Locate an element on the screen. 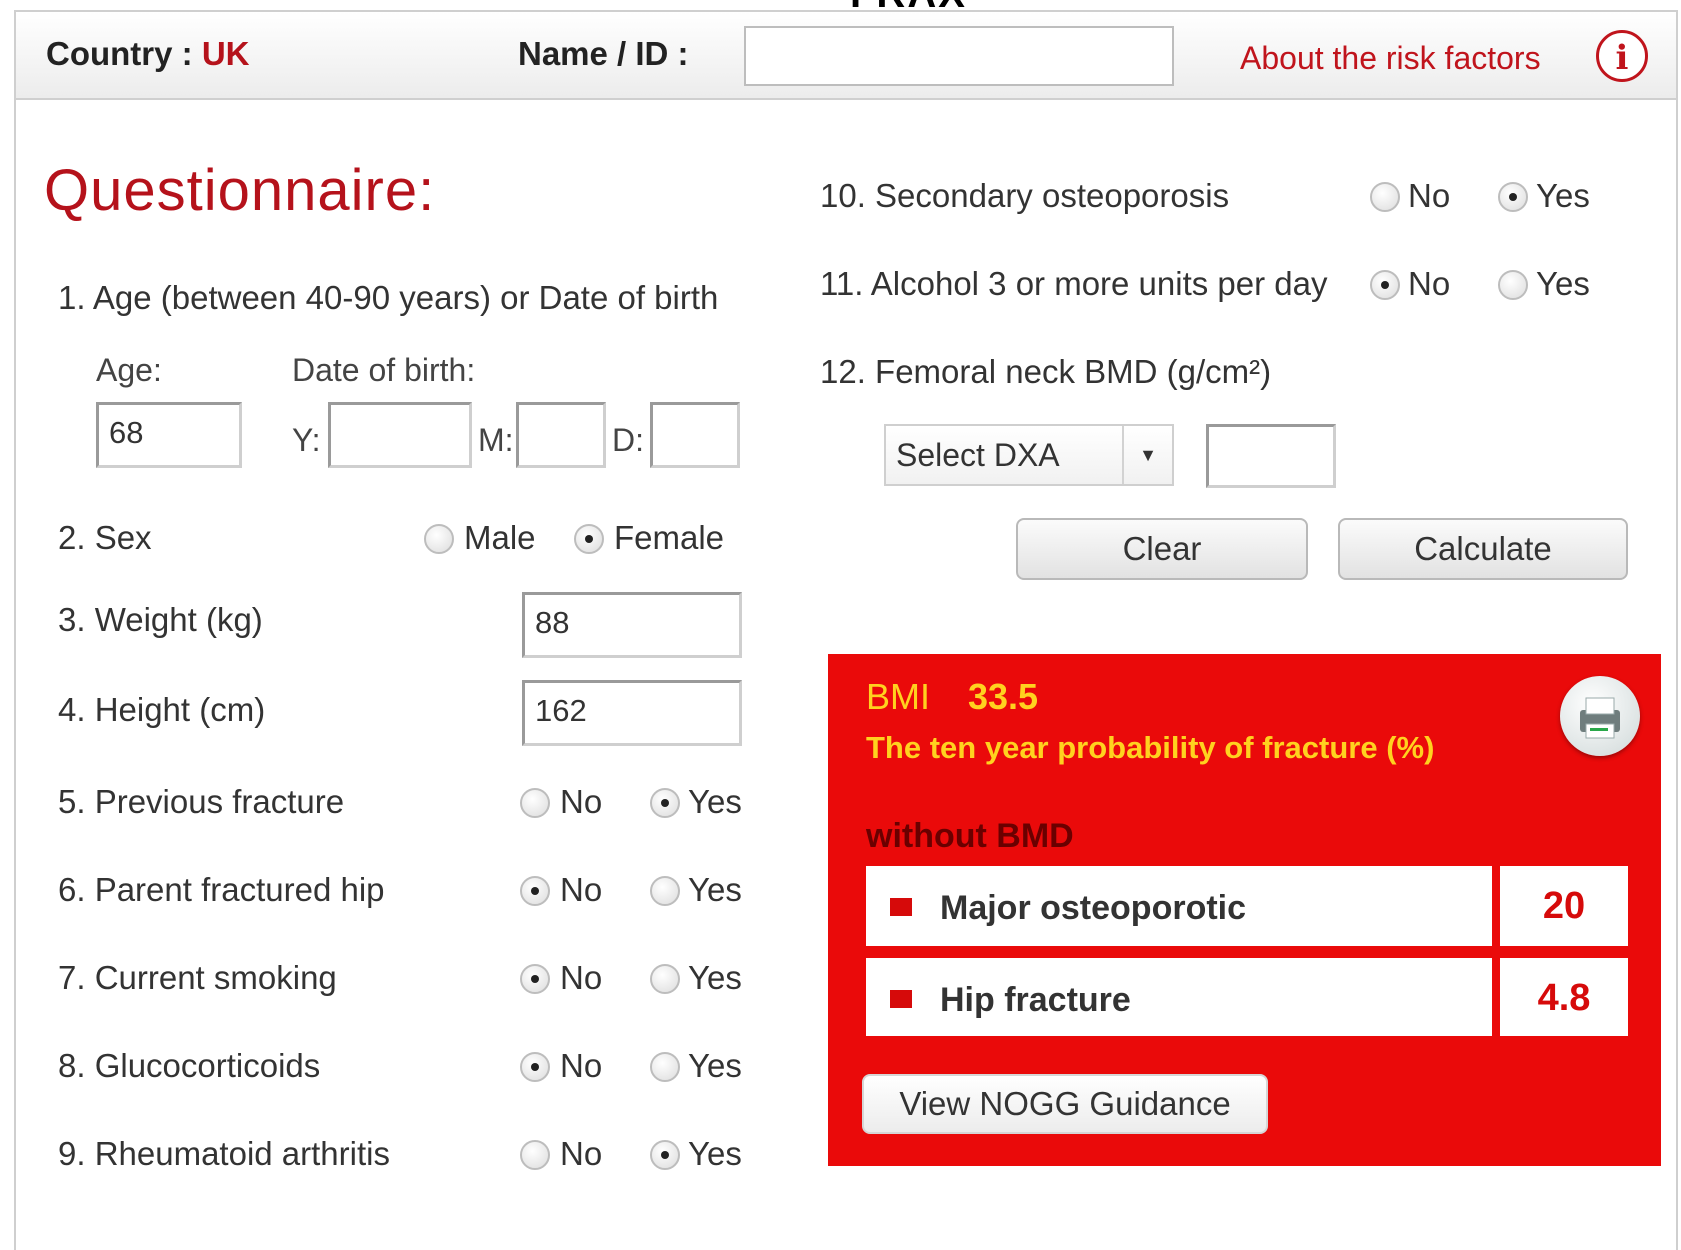 The width and height of the screenshot is (1681, 1250). q6-label: 6. Parent fractured hip is located at coordinates (221, 889).